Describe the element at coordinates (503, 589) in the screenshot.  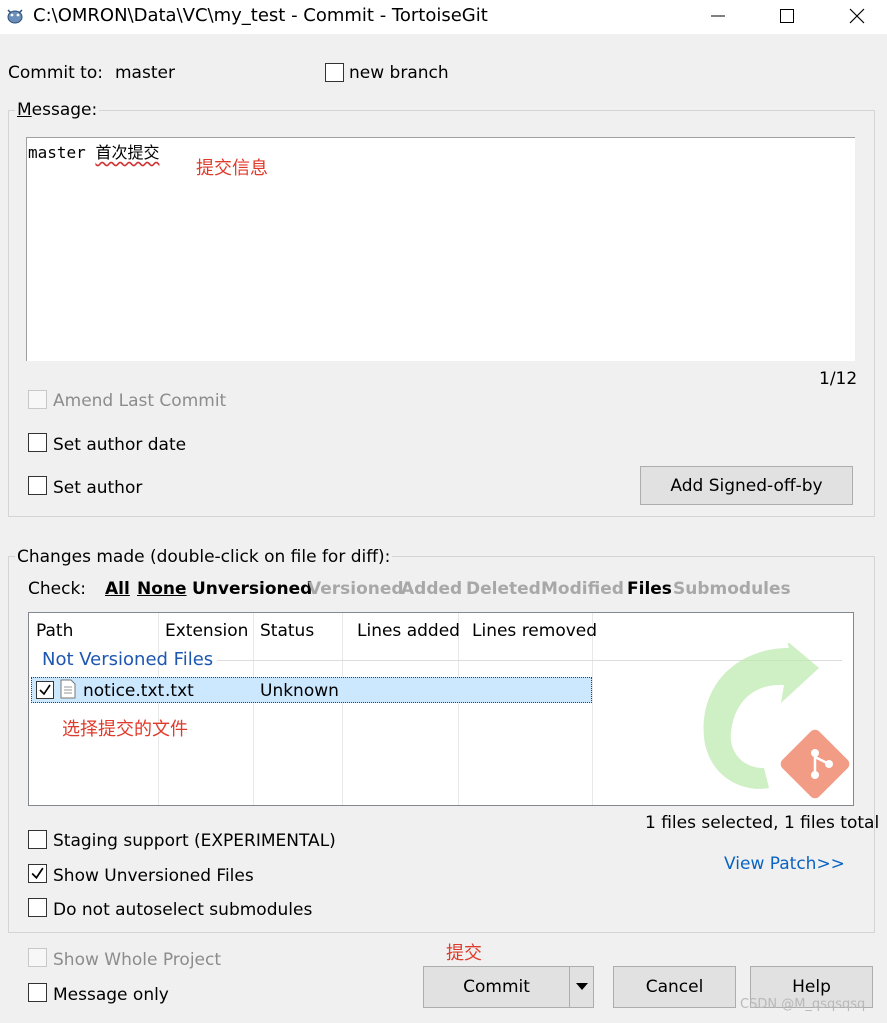
I see `check-filter-deleted: Deleted` at that location.